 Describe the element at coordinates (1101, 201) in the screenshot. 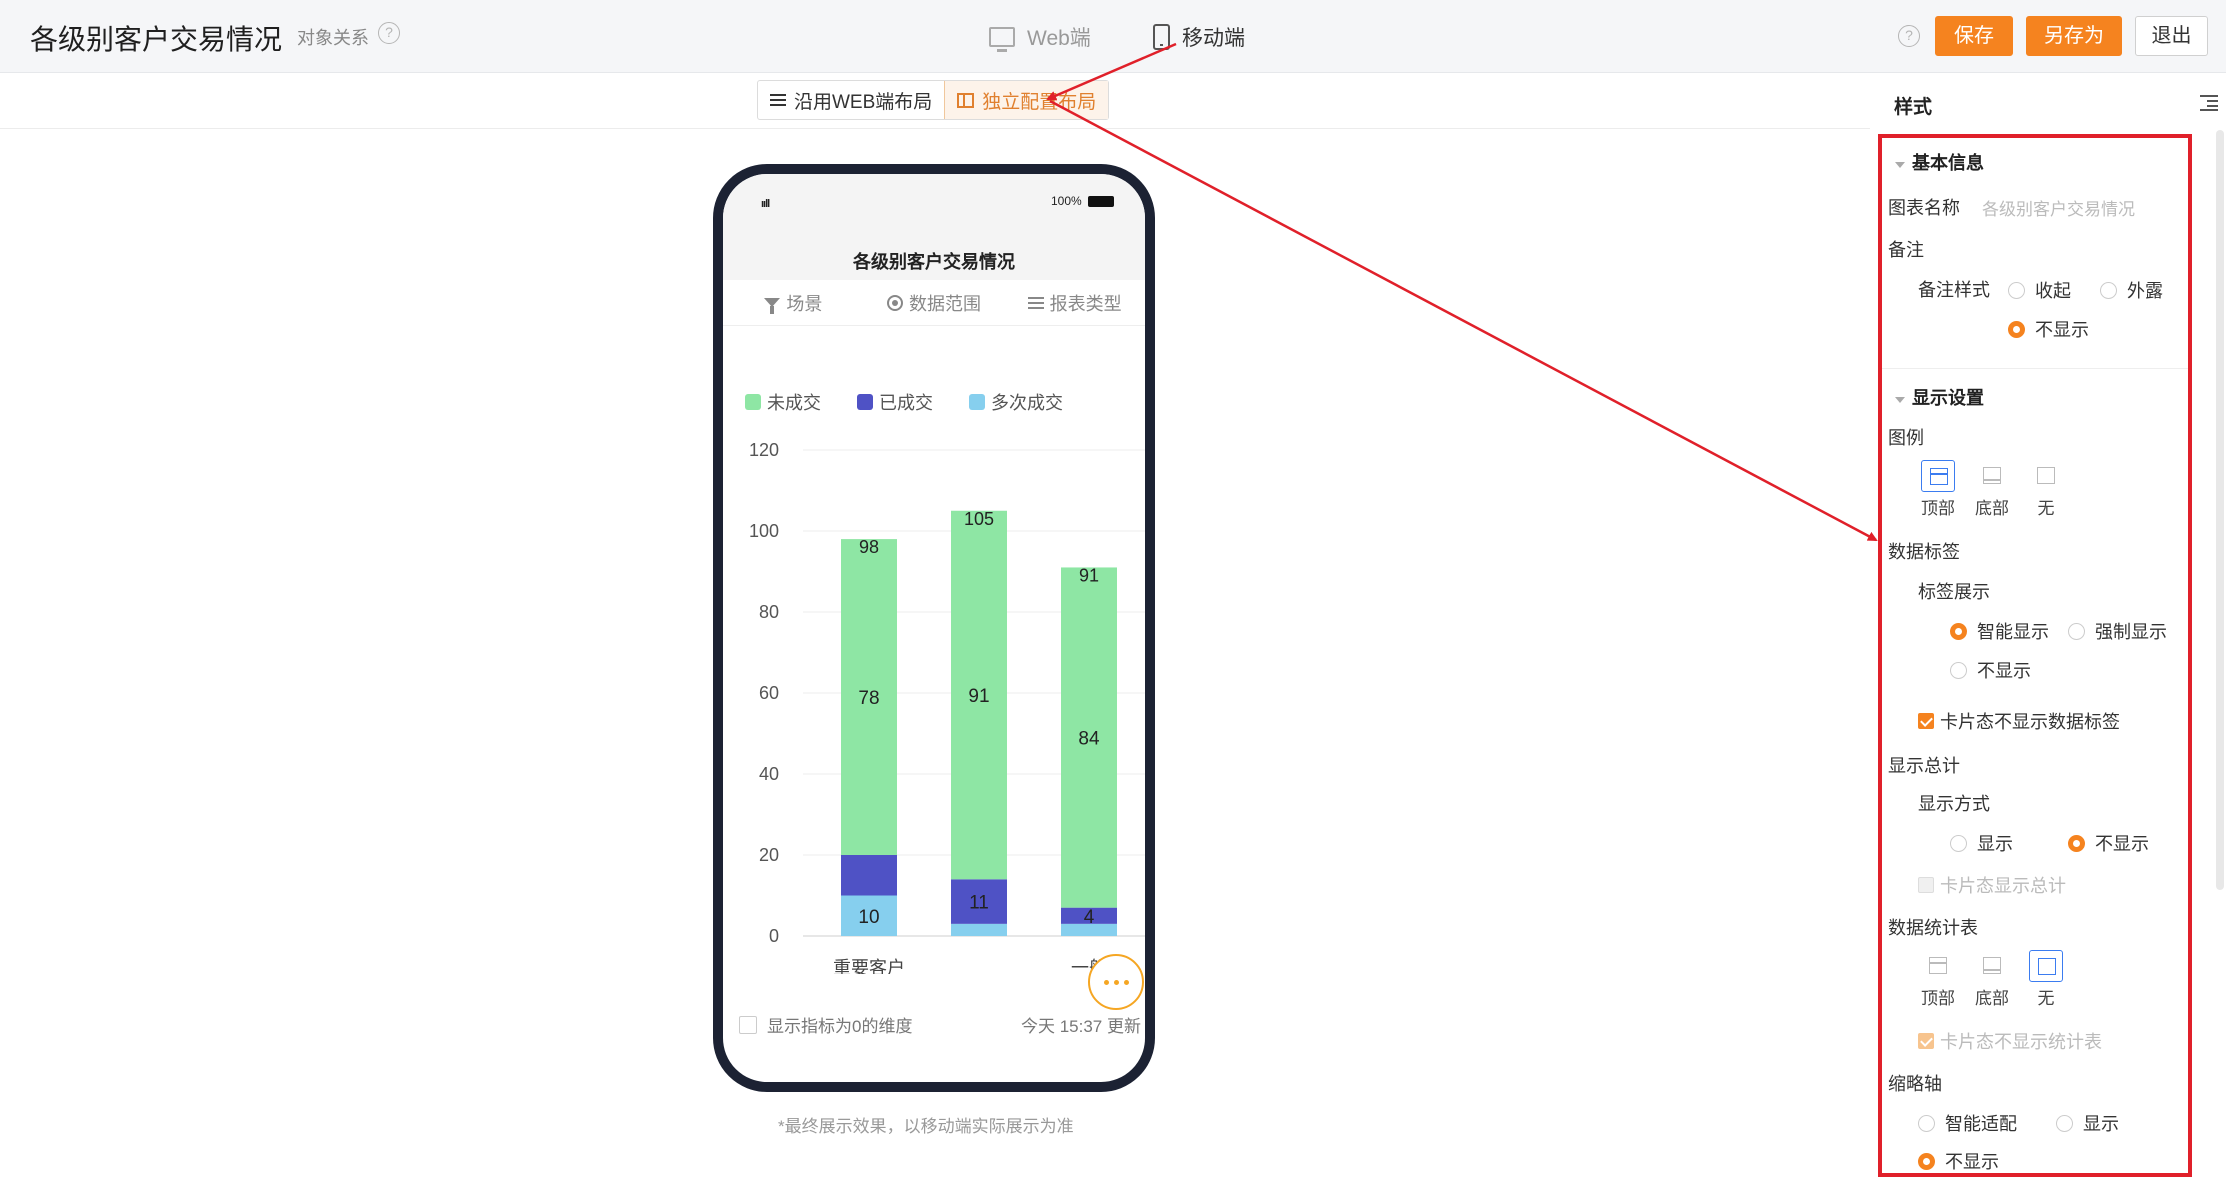

I see `battery-icon` at that location.